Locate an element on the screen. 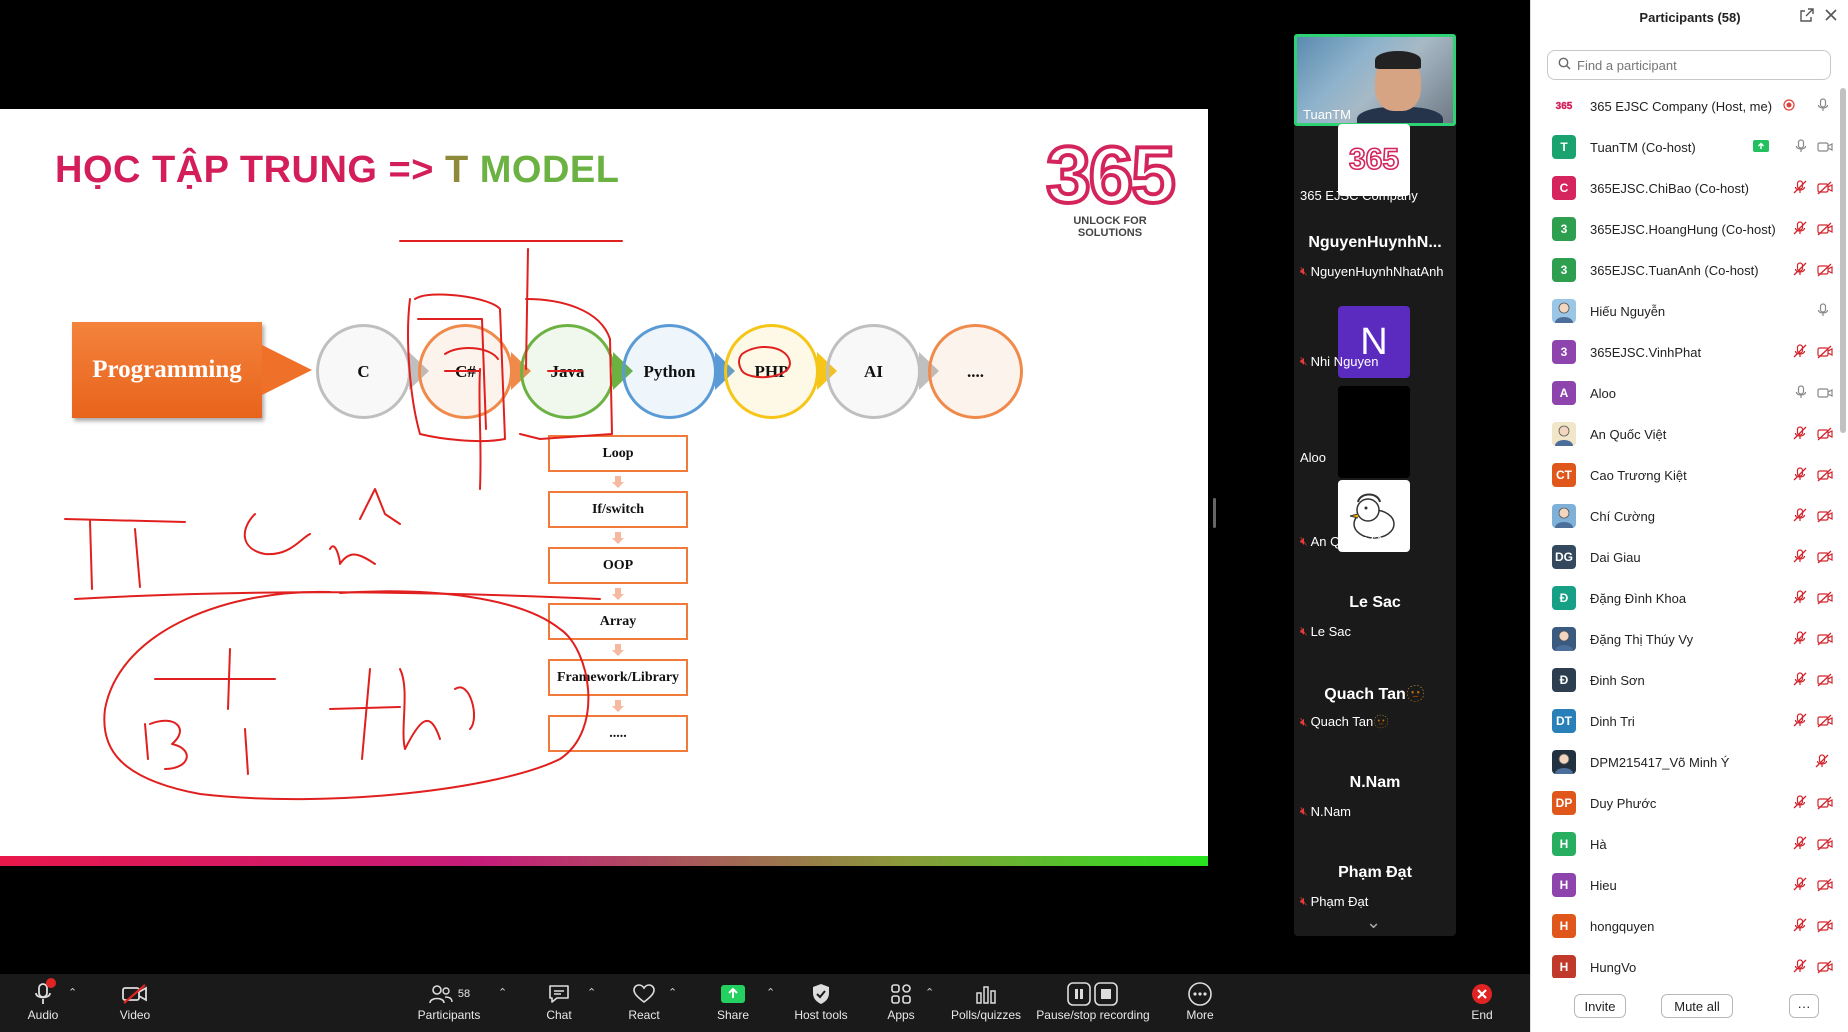 The width and height of the screenshot is (1848, 1032). participant-row: Đặng Thị Thúy Vy is located at coordinates (1684, 639).